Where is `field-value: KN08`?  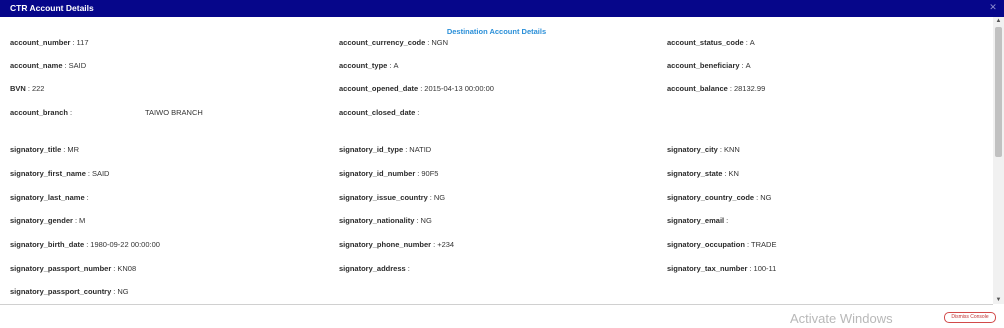
field-value: KN08 is located at coordinates (127, 268).